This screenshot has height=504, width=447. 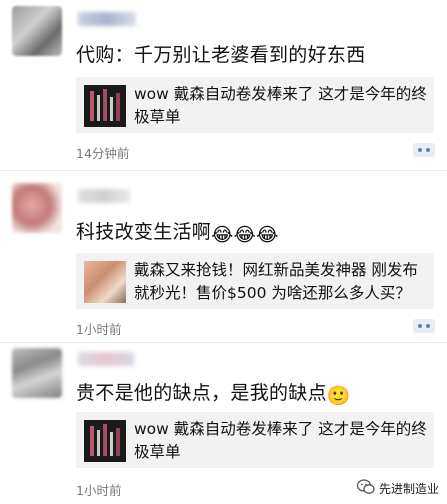 What do you see at coordinates (221, 55) in the screenshot?
I see `post-text: 代购：千万别让老婆看到的好东西` at bounding box center [221, 55].